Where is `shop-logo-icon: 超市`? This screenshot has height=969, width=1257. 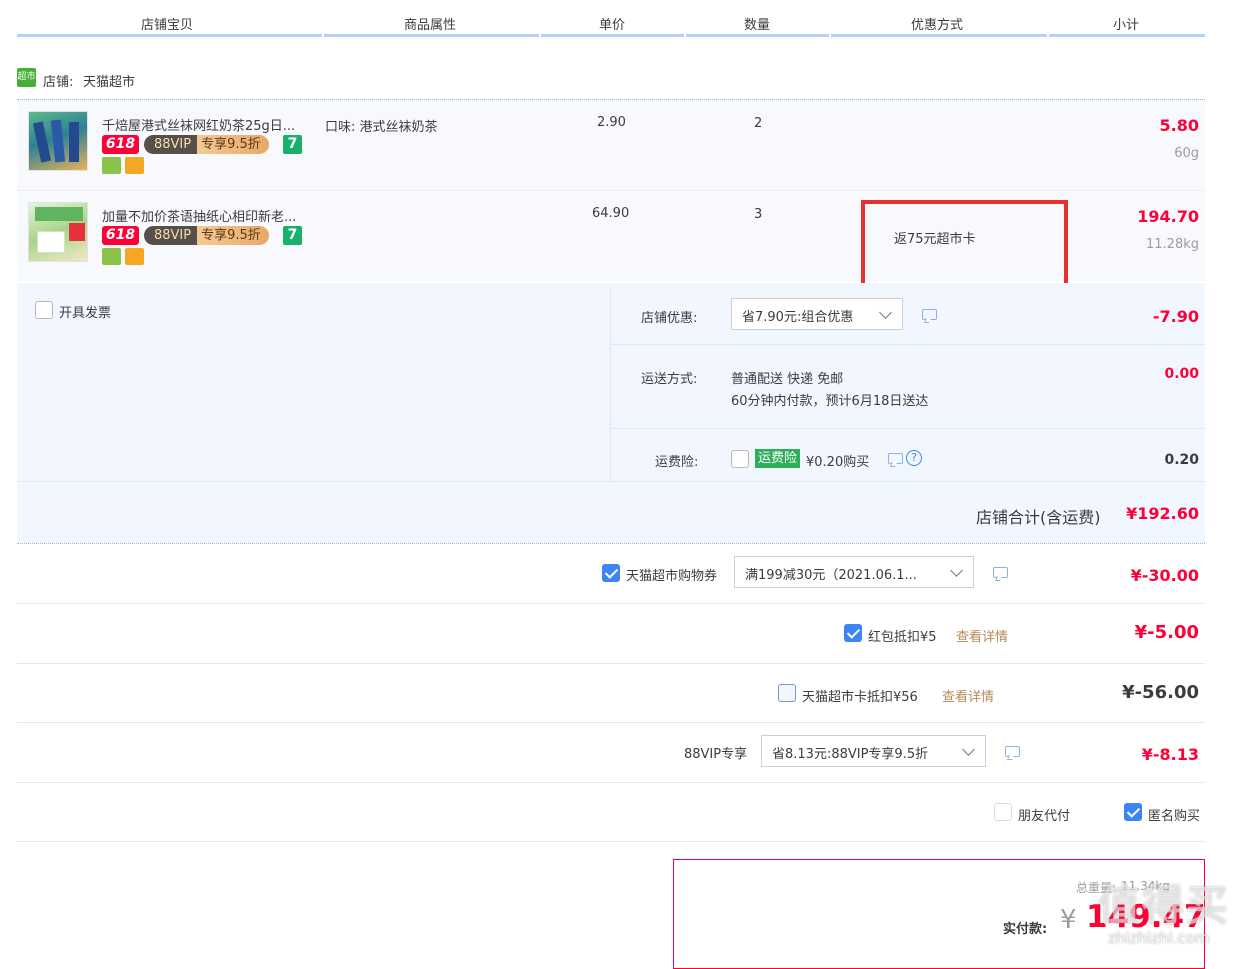
shop-logo-icon: 超市 is located at coordinates (26, 77).